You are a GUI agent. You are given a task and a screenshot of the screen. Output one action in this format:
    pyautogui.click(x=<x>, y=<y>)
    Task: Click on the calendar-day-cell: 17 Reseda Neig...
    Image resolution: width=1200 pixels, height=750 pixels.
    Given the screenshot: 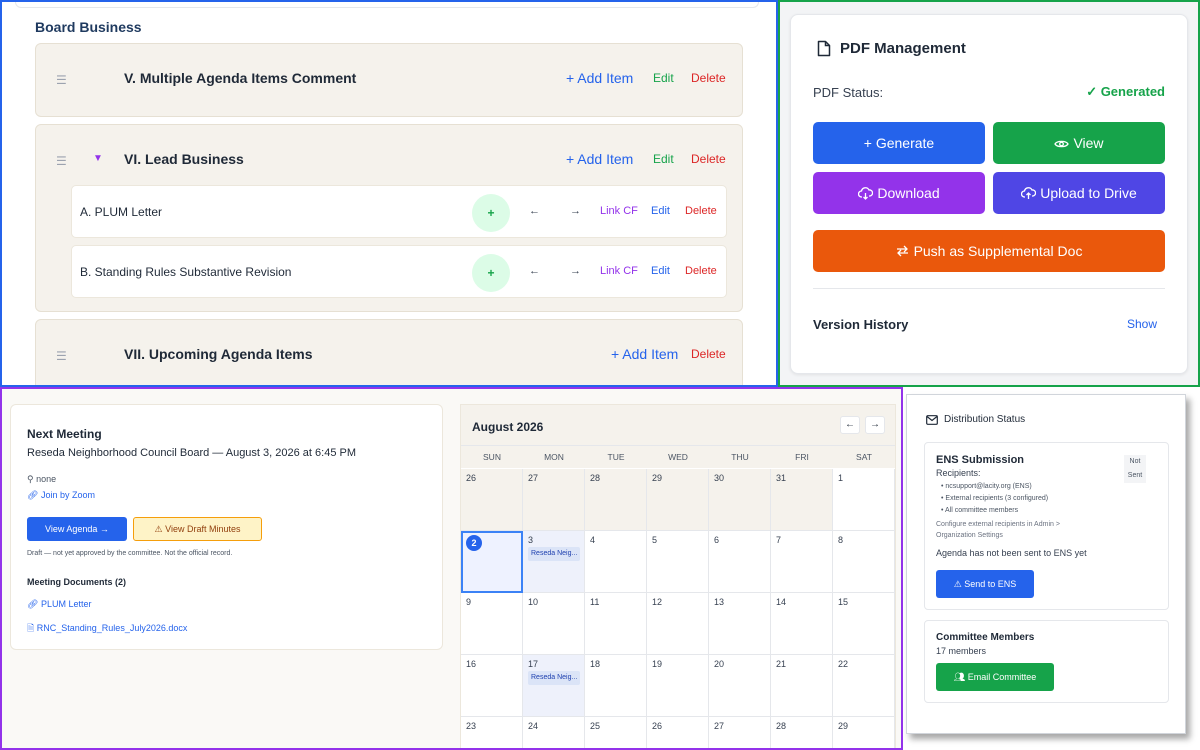 What is the action you would take?
    pyautogui.click(x=554, y=686)
    